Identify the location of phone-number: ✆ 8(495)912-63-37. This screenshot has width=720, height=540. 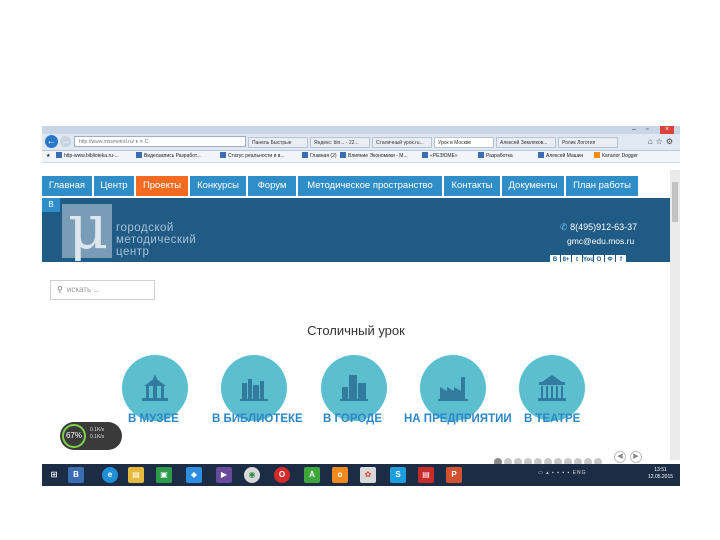
(599, 227).